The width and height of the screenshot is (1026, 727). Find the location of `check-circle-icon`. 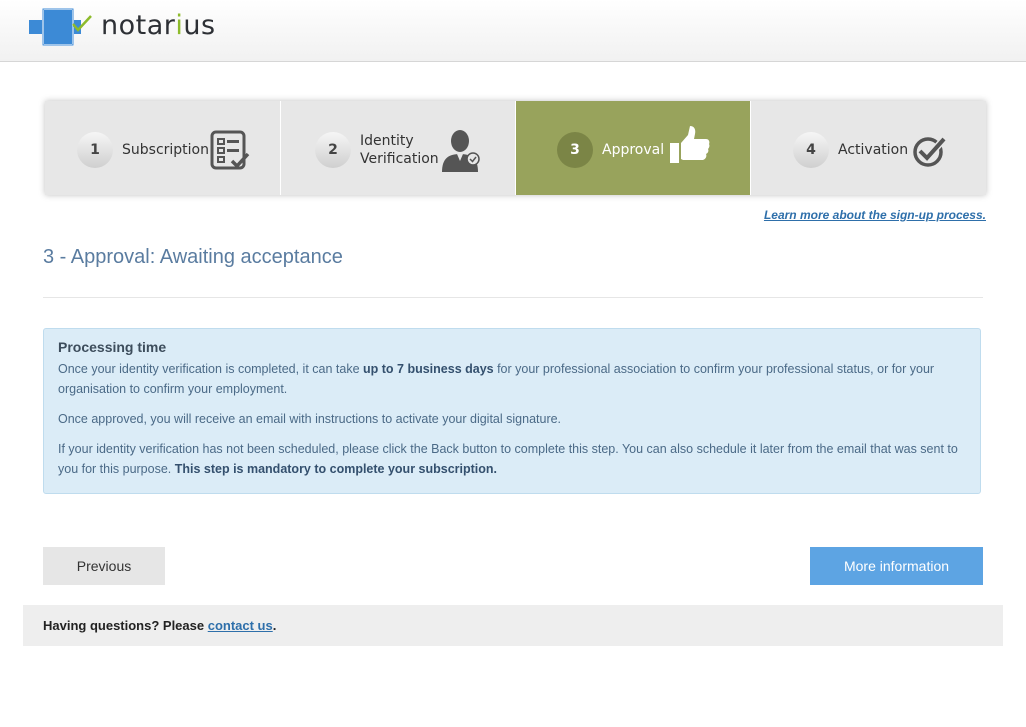

check-circle-icon is located at coordinates (929, 153).